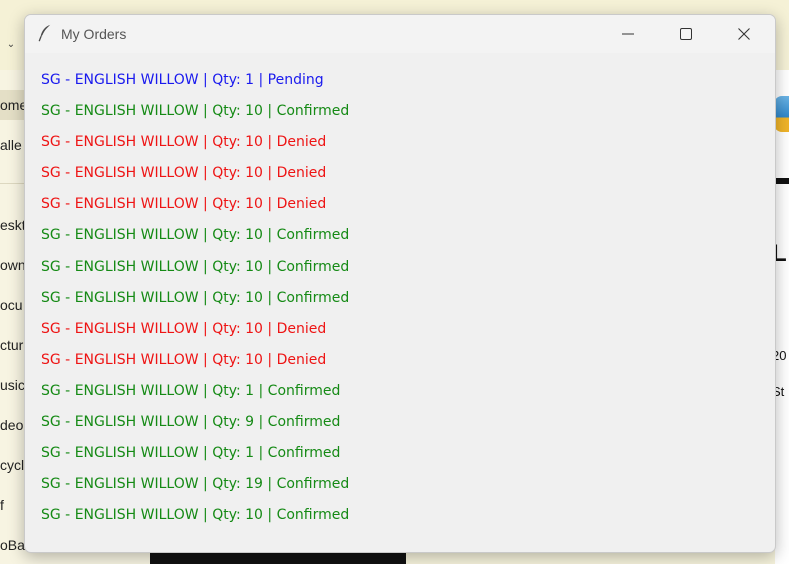 Image resolution: width=789 pixels, height=564 pixels. Describe the element at coordinates (401, 80) in the screenshot. I see `order-list-item: SG - ENGLISH WILLOW | Qty: 1 | Pending` at that location.